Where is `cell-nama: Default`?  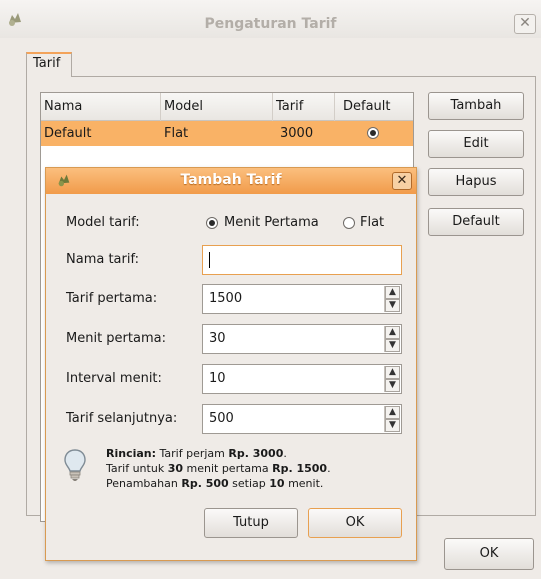
cell-nama: Default is located at coordinates (68, 133).